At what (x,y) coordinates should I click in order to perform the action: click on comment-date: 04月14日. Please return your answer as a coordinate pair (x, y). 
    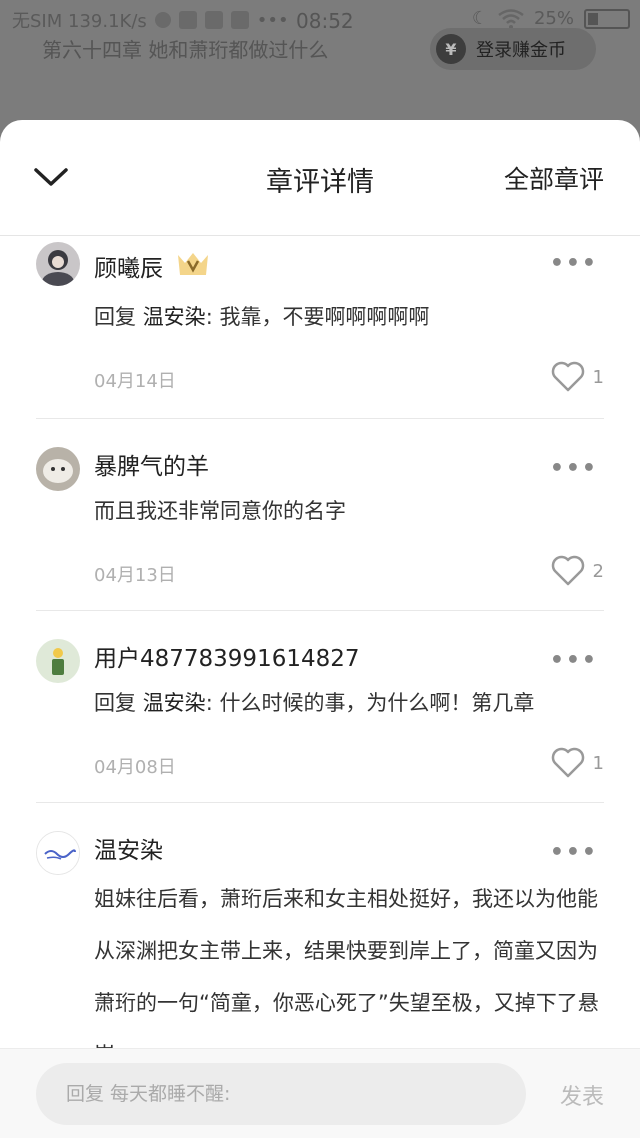
    Looking at the image, I should click on (135, 381).